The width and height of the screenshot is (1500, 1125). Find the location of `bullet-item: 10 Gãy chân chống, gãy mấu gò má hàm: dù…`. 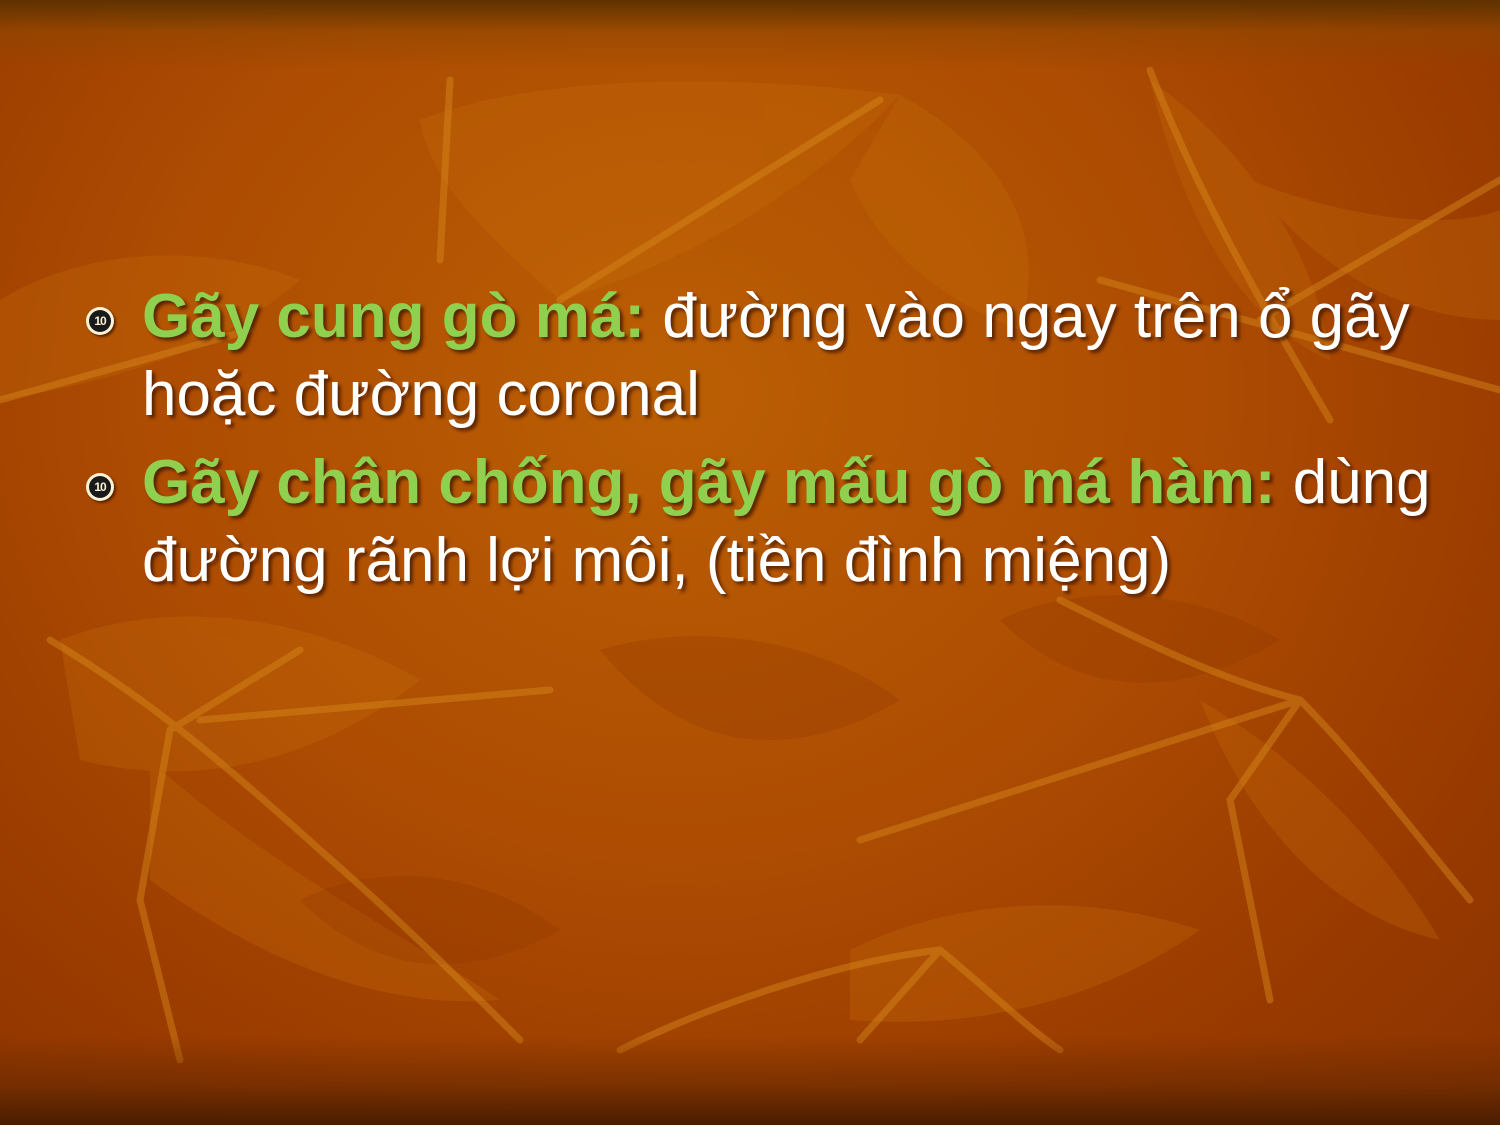

bullet-item: 10 Gãy chân chống, gãy mấu gò má hàm: dù… is located at coordinates (760, 522).